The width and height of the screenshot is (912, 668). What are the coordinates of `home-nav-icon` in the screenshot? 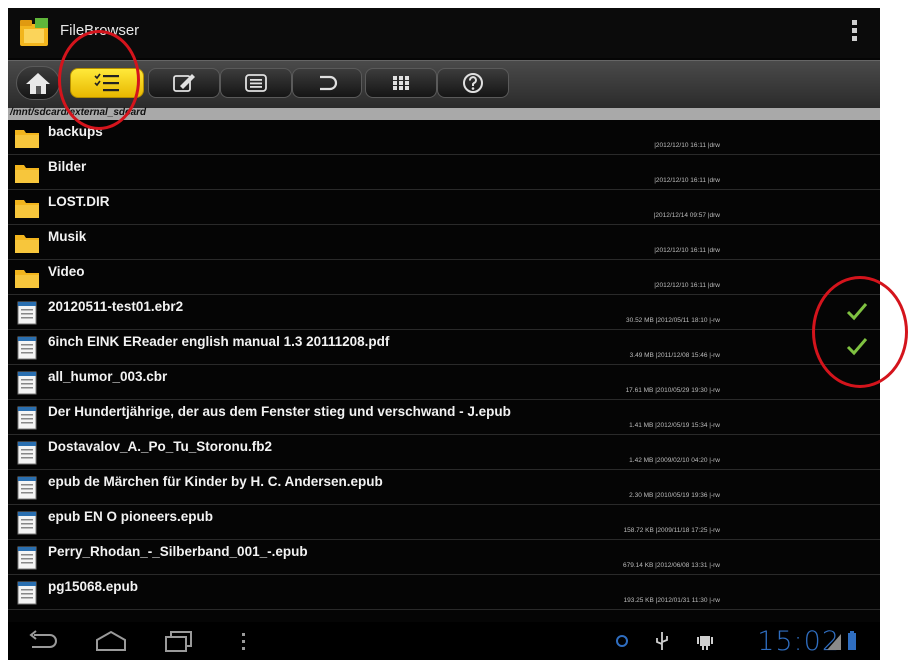 It's located at (111, 641).